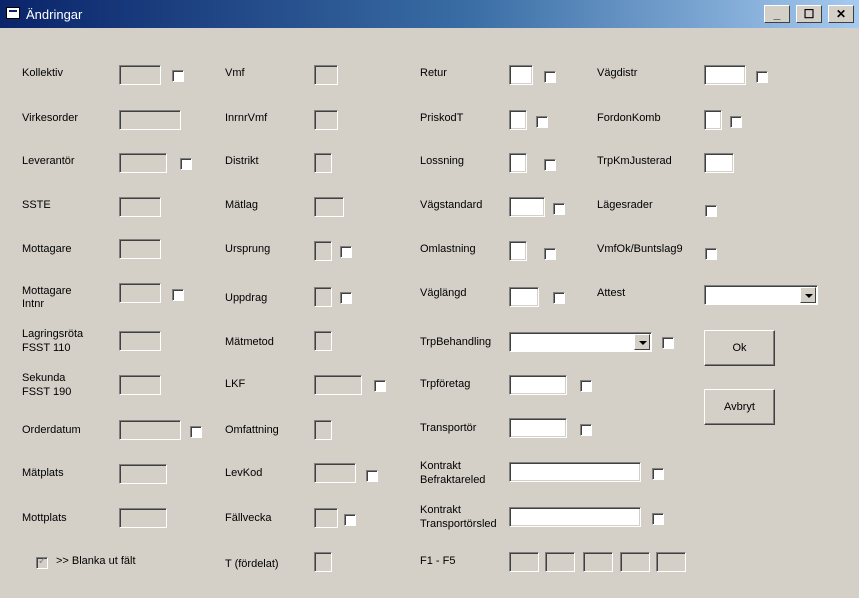  I want to click on kollektiv-checkbox, so click(178, 76).